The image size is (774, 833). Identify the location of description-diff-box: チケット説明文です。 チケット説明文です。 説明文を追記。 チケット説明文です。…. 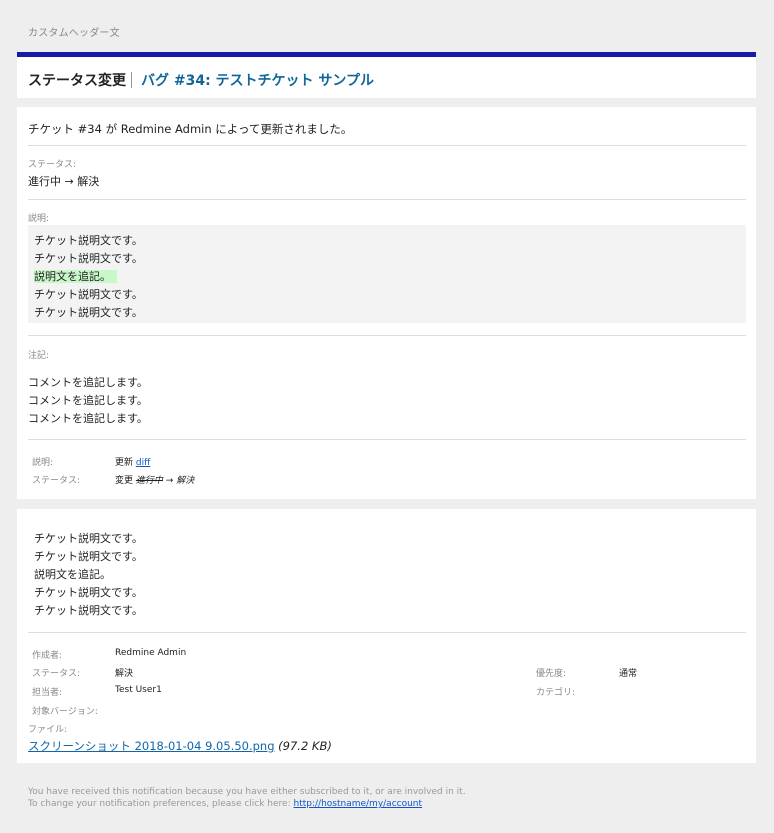
(387, 274).